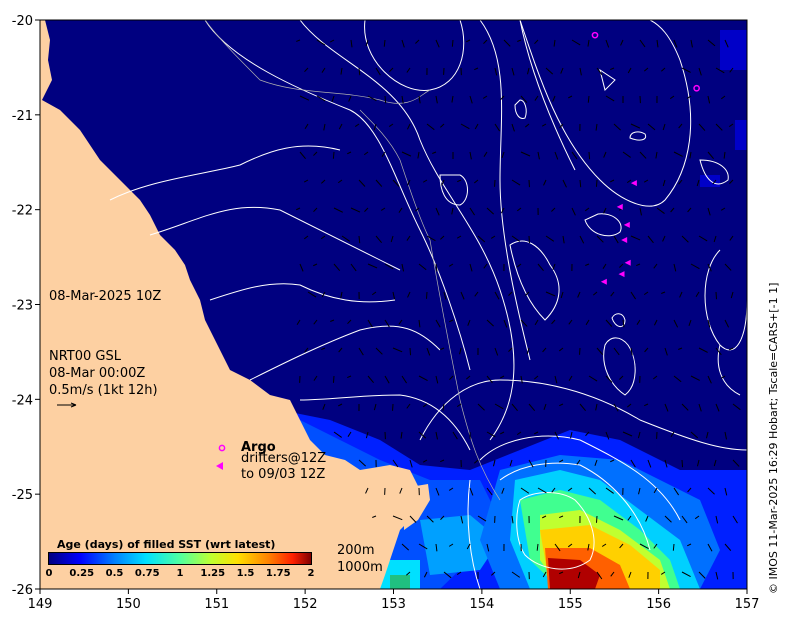 The height and width of the screenshot is (624, 789). I want to click on x-tick-label: 154, so click(481, 604).